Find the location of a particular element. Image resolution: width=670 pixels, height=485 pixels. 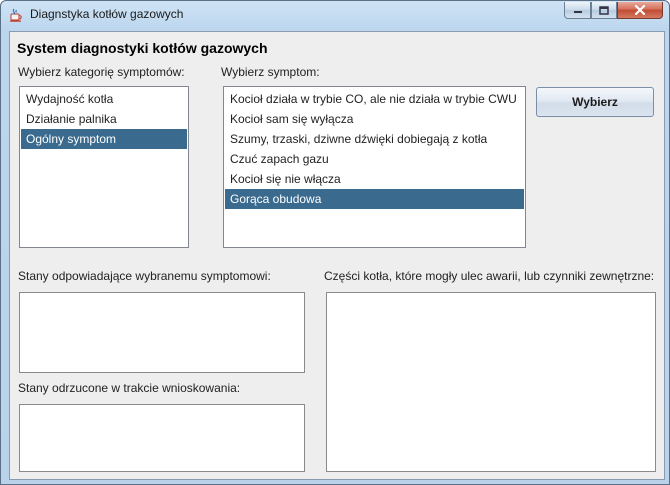

symptom-item: Czuć zapach gazu is located at coordinates (374, 159).